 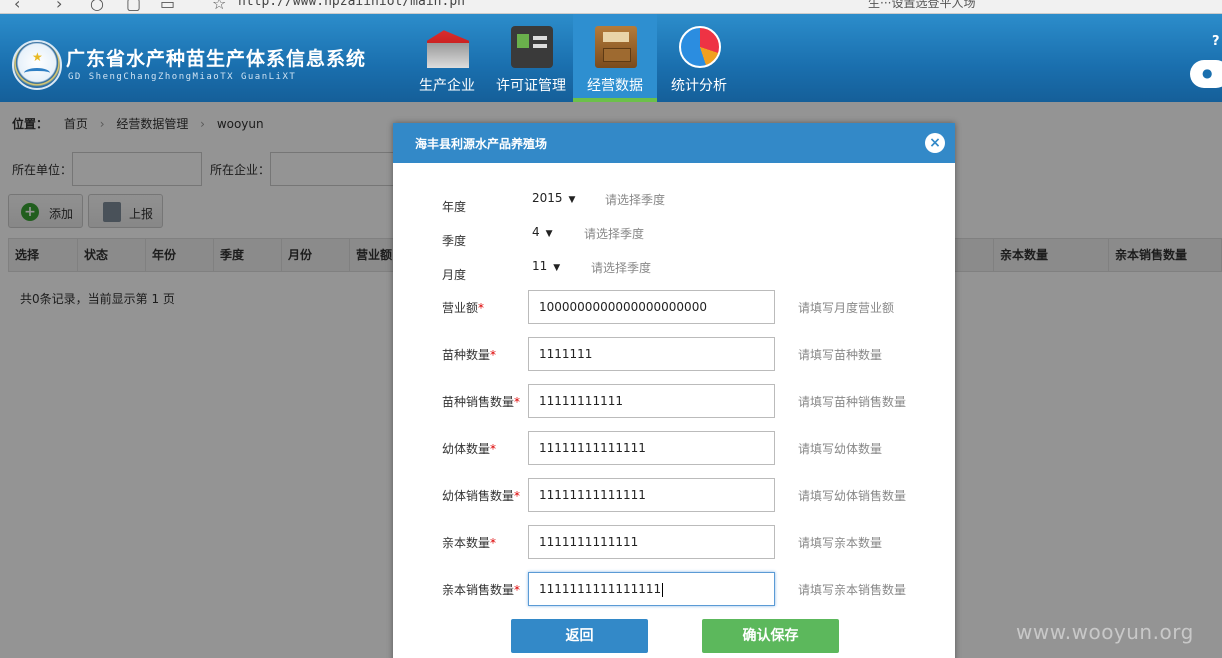 What do you see at coordinates (840, 543) in the screenshot?
I see `broodstock-count-hint: 请填写亲本数量` at bounding box center [840, 543].